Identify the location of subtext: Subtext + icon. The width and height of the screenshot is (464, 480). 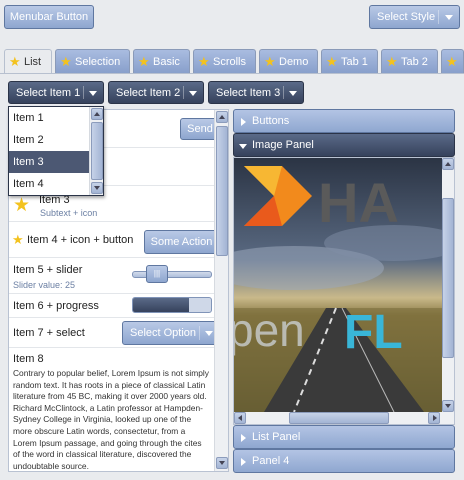
(69, 213).